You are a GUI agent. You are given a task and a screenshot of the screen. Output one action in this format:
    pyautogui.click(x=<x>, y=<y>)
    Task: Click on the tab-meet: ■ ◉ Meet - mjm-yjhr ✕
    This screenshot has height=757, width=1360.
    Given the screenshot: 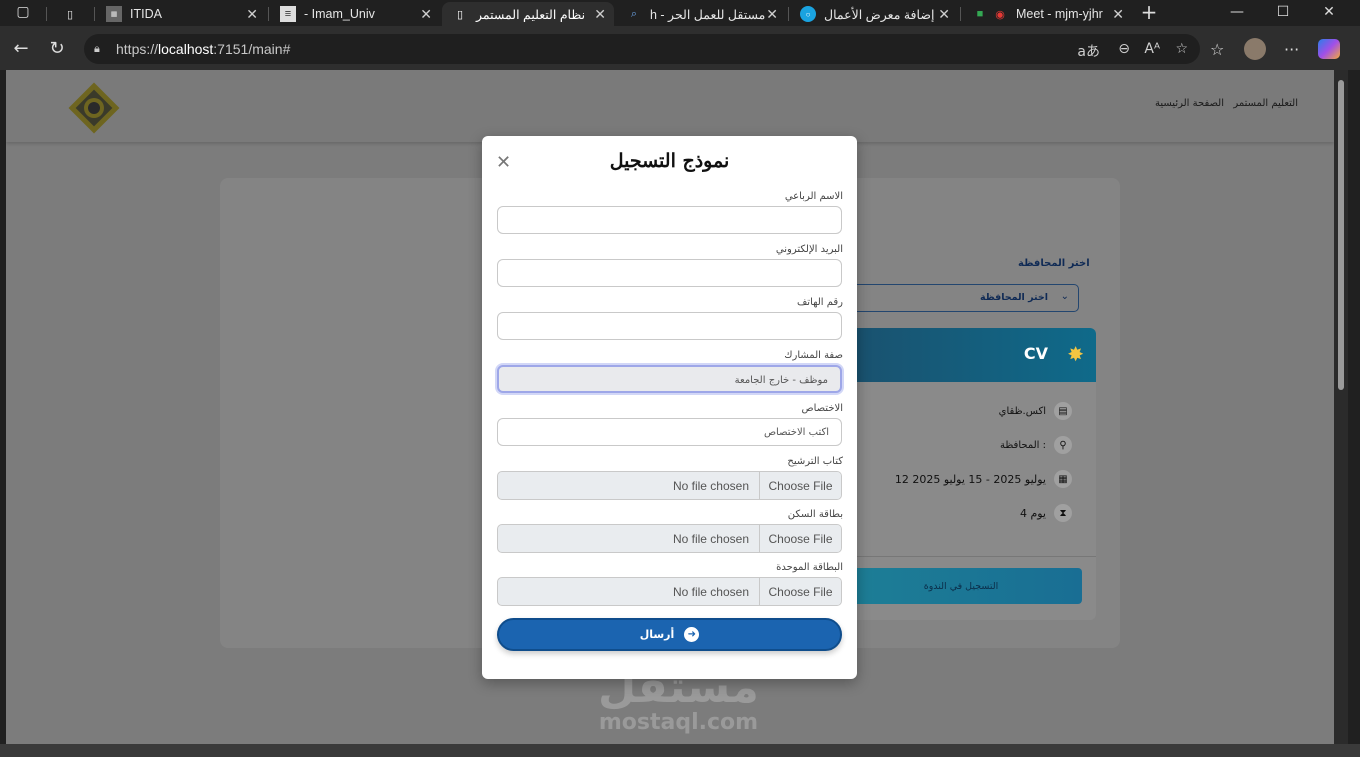 What is the action you would take?
    pyautogui.click(x=1047, y=14)
    